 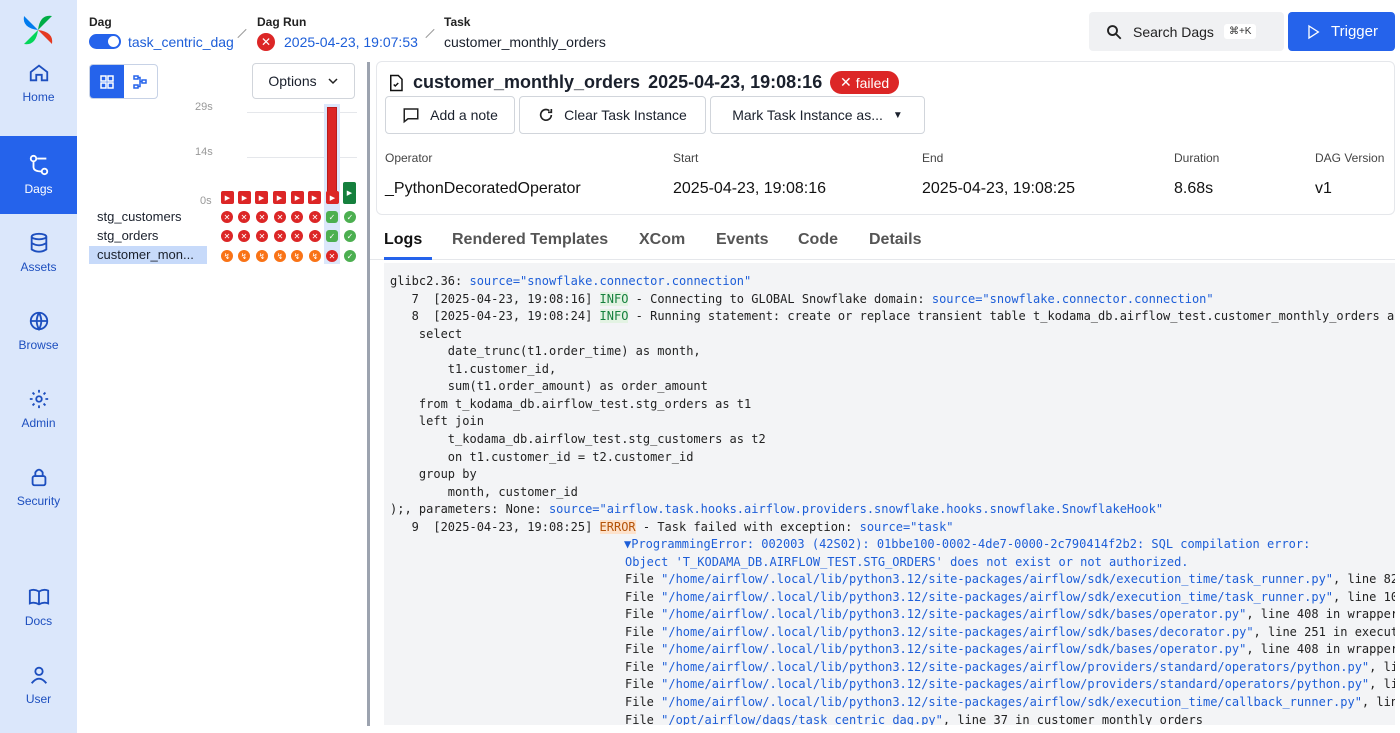 I want to click on graph-view-button, so click(x=141, y=81).